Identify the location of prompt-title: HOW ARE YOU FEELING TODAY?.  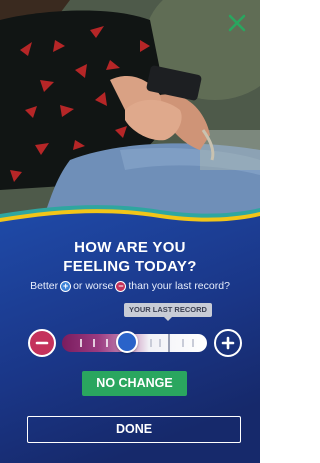
(130, 257).